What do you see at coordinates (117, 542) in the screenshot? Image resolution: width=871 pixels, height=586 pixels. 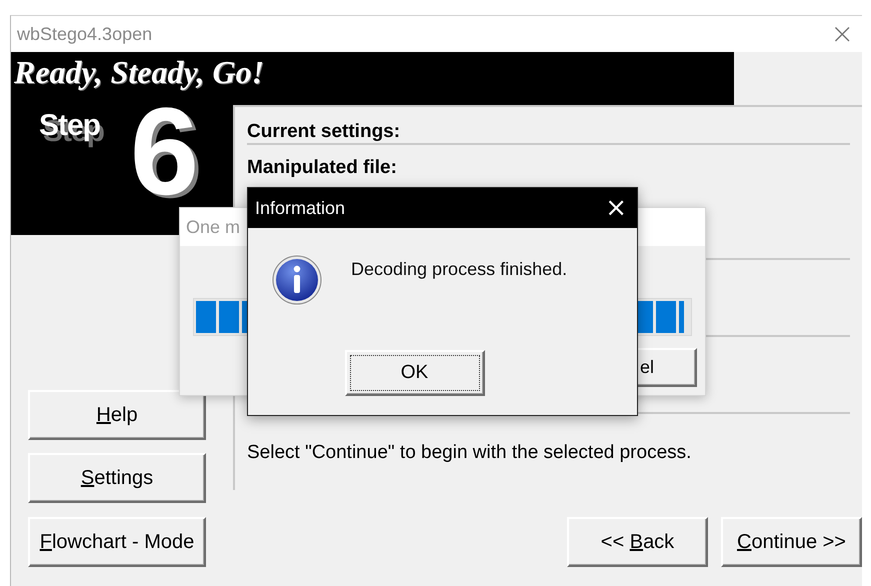 I see `flowchart-mode-button: Flowchart - Mode` at bounding box center [117, 542].